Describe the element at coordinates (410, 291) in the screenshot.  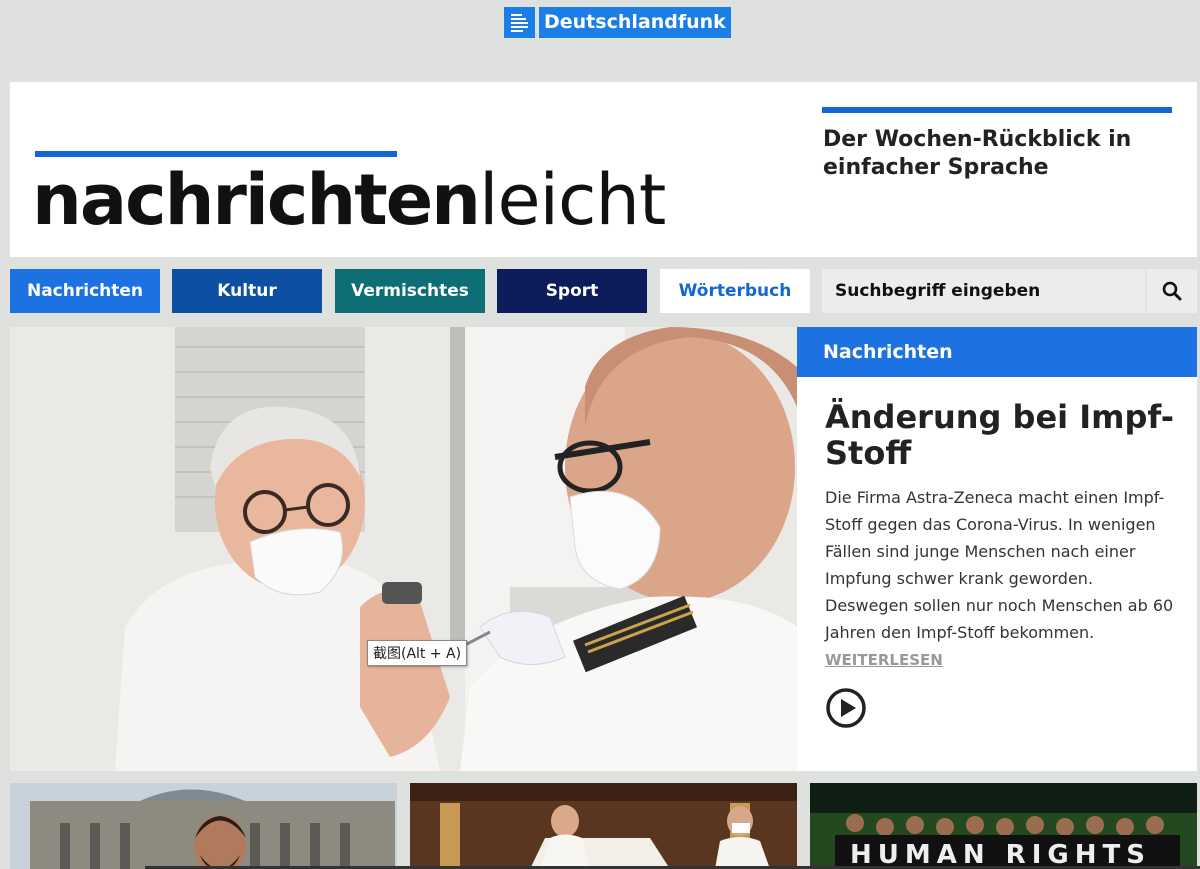
I see `nav-vermischtes: Vermischtes` at that location.